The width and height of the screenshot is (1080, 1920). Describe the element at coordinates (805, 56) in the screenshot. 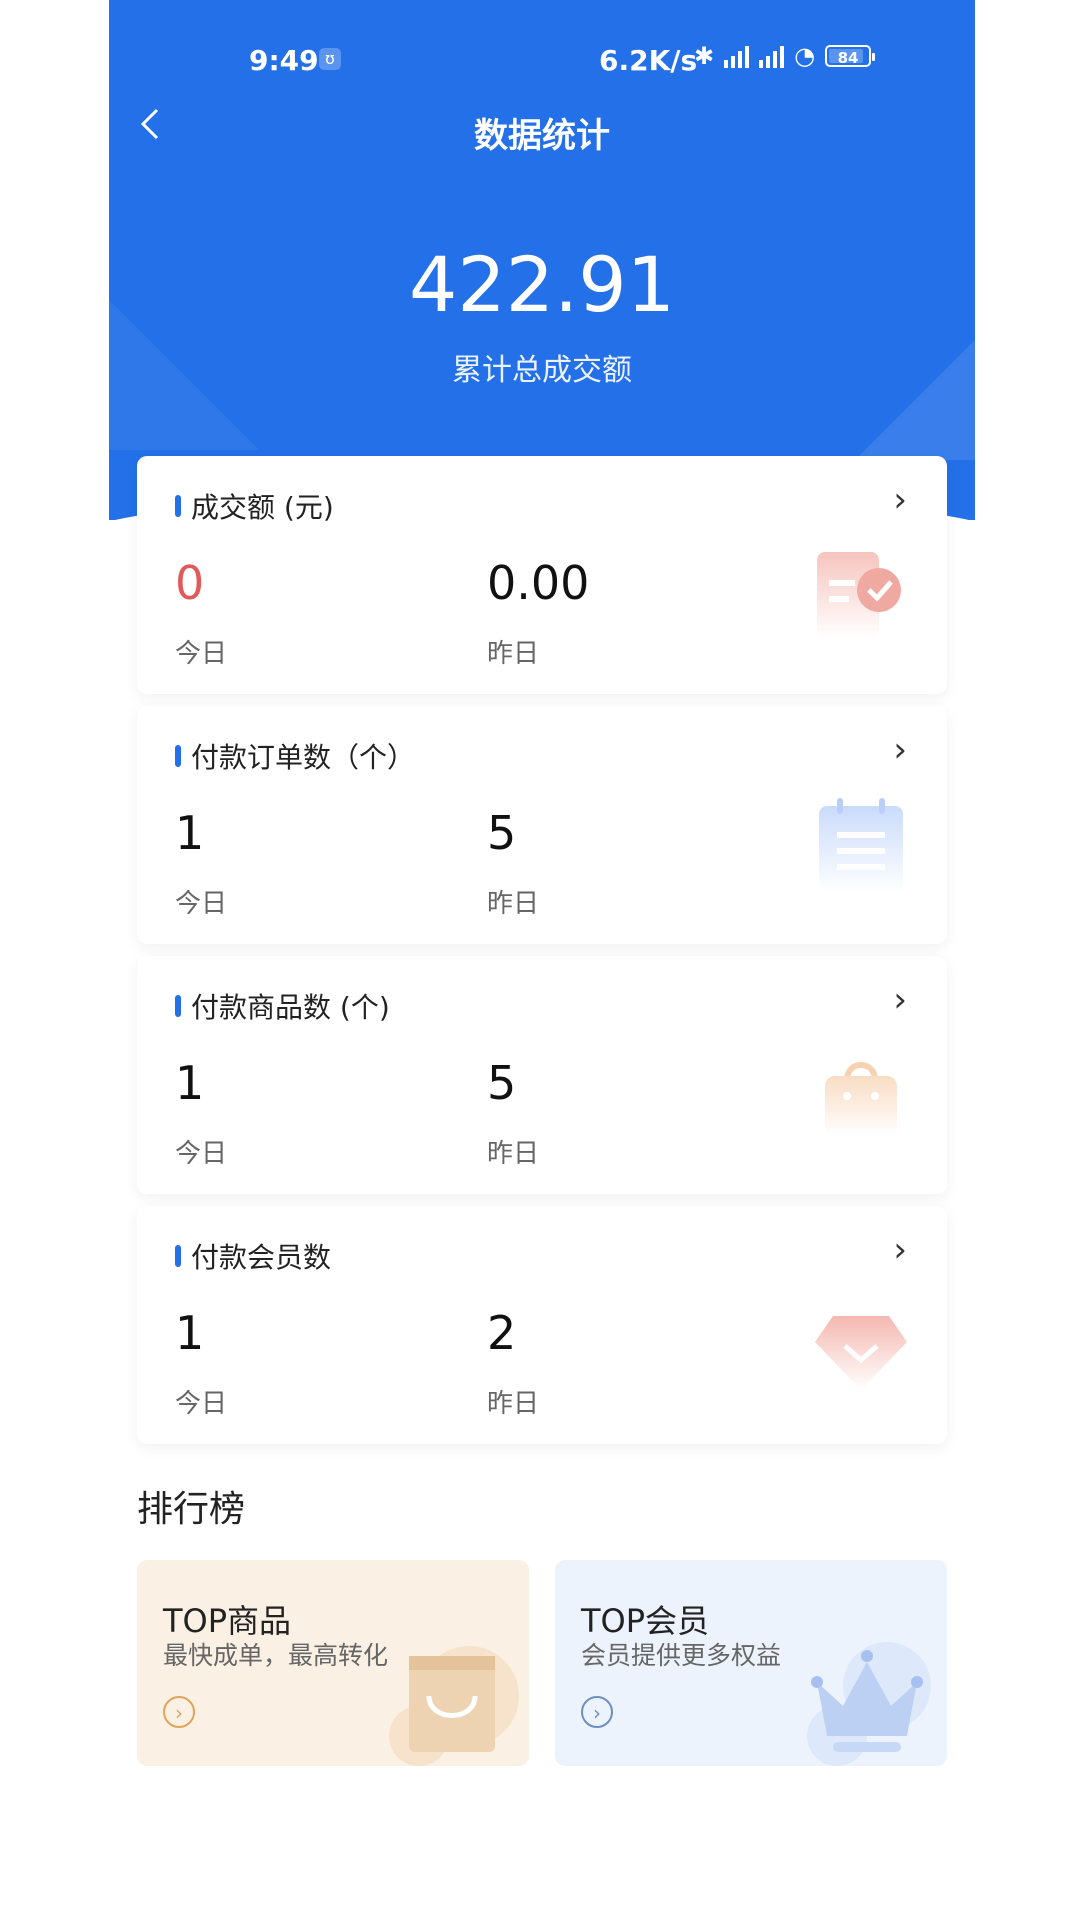

I see `wifi-icon: ◔` at that location.